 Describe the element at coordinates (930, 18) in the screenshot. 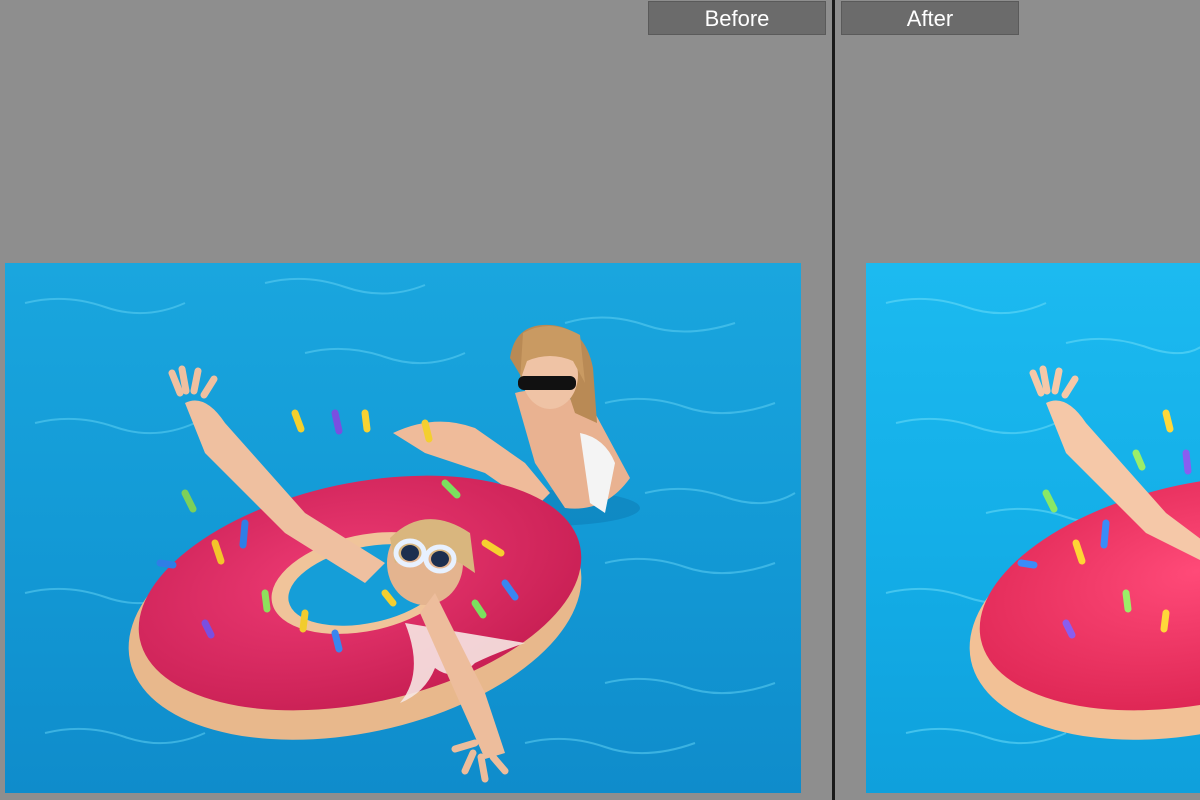

I see `after-label: After` at that location.